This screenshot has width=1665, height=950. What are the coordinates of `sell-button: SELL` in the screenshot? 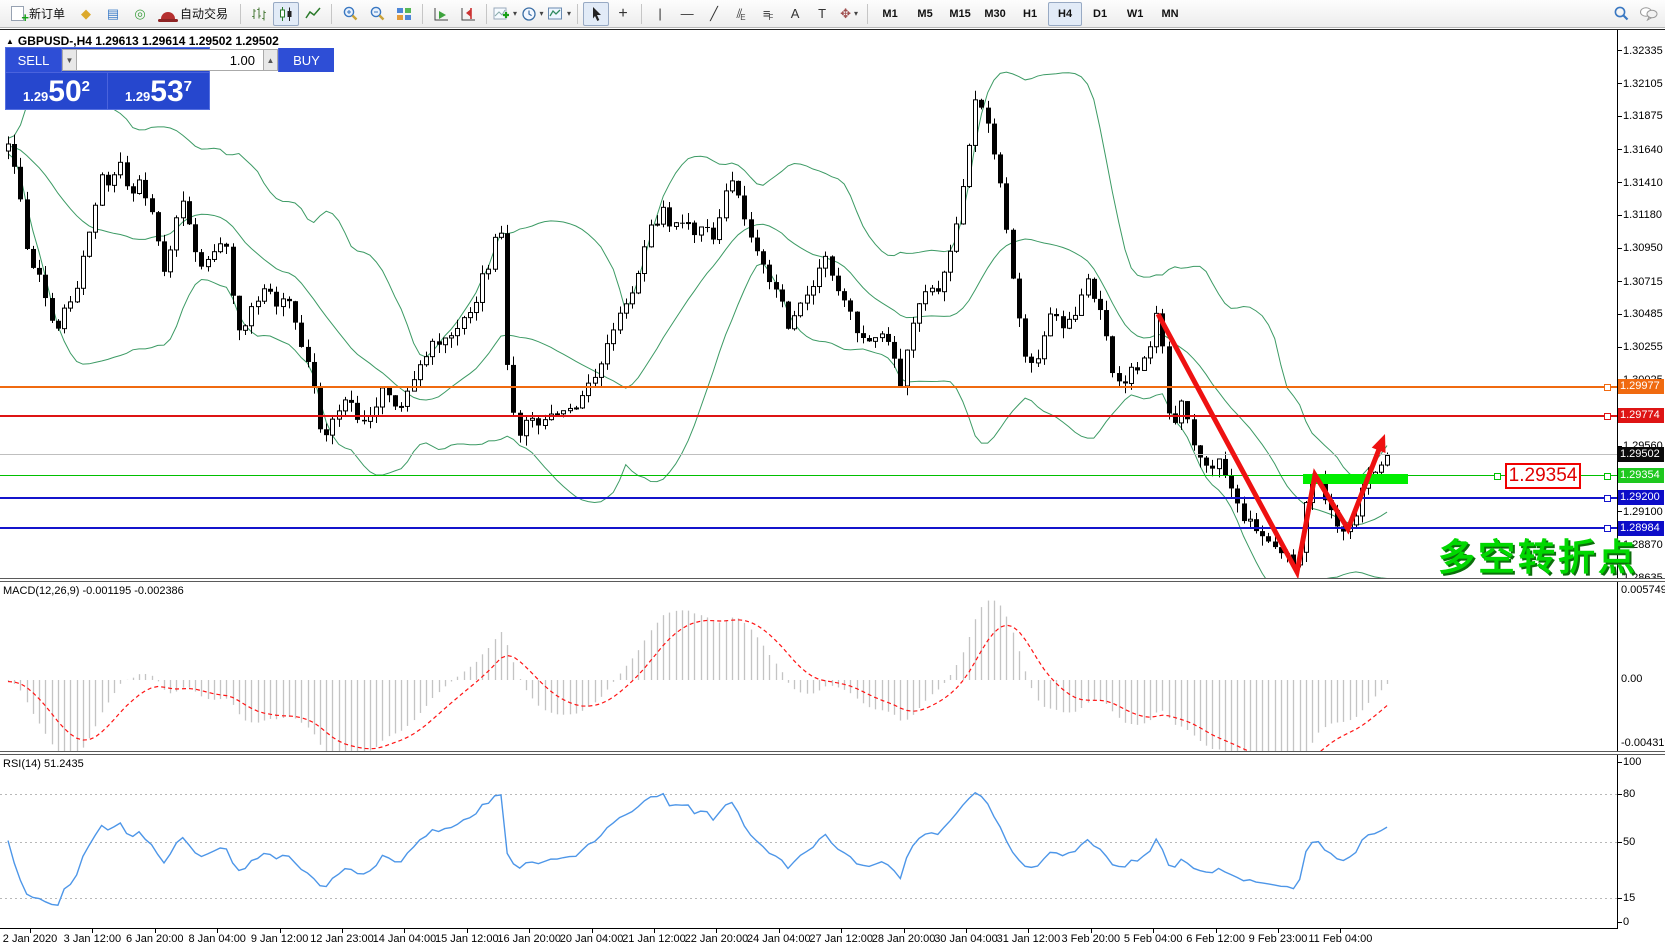 It's located at (34, 60).